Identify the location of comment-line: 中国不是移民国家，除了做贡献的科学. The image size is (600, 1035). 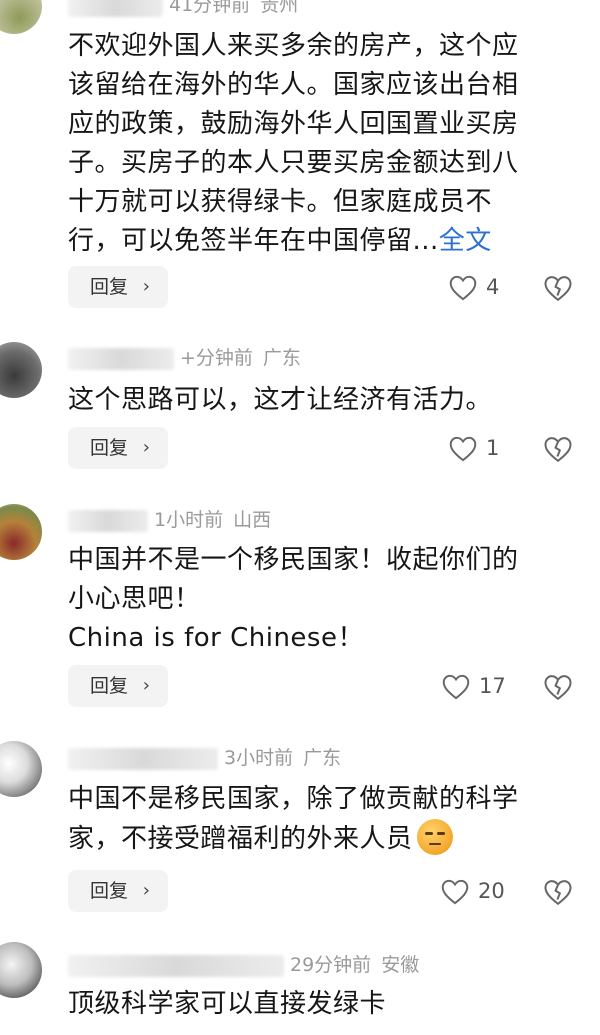
(293, 799).